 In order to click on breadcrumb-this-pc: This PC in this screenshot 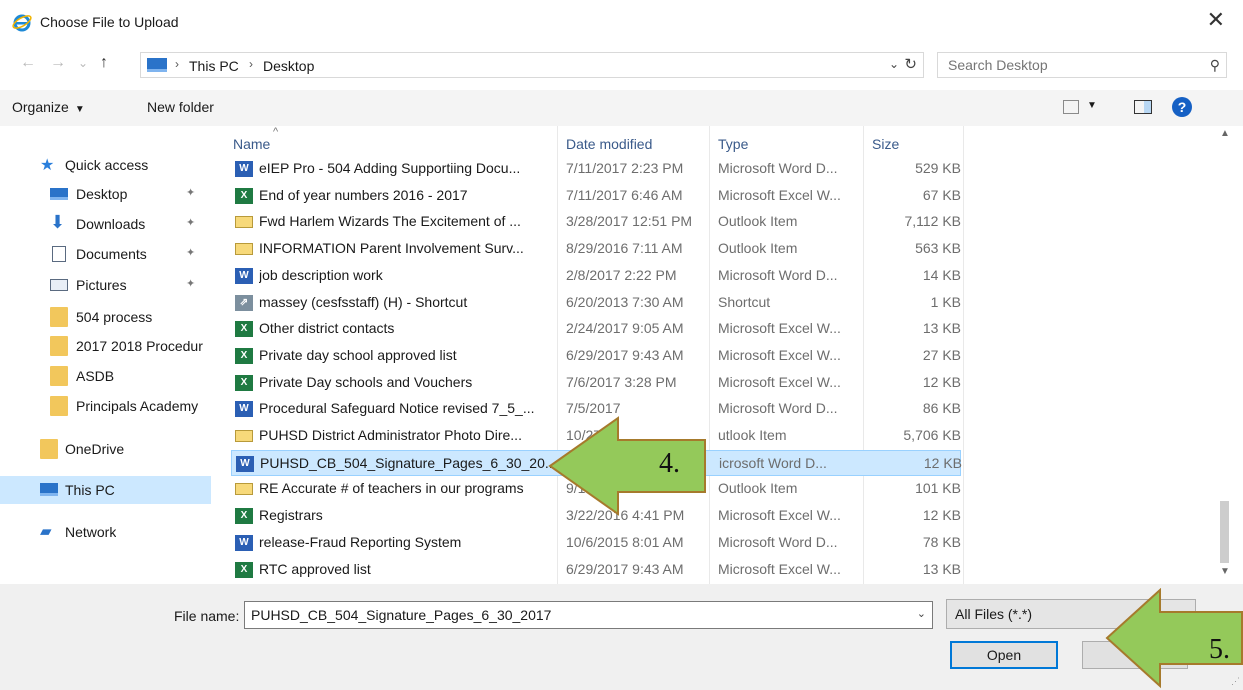, I will do `click(214, 66)`.